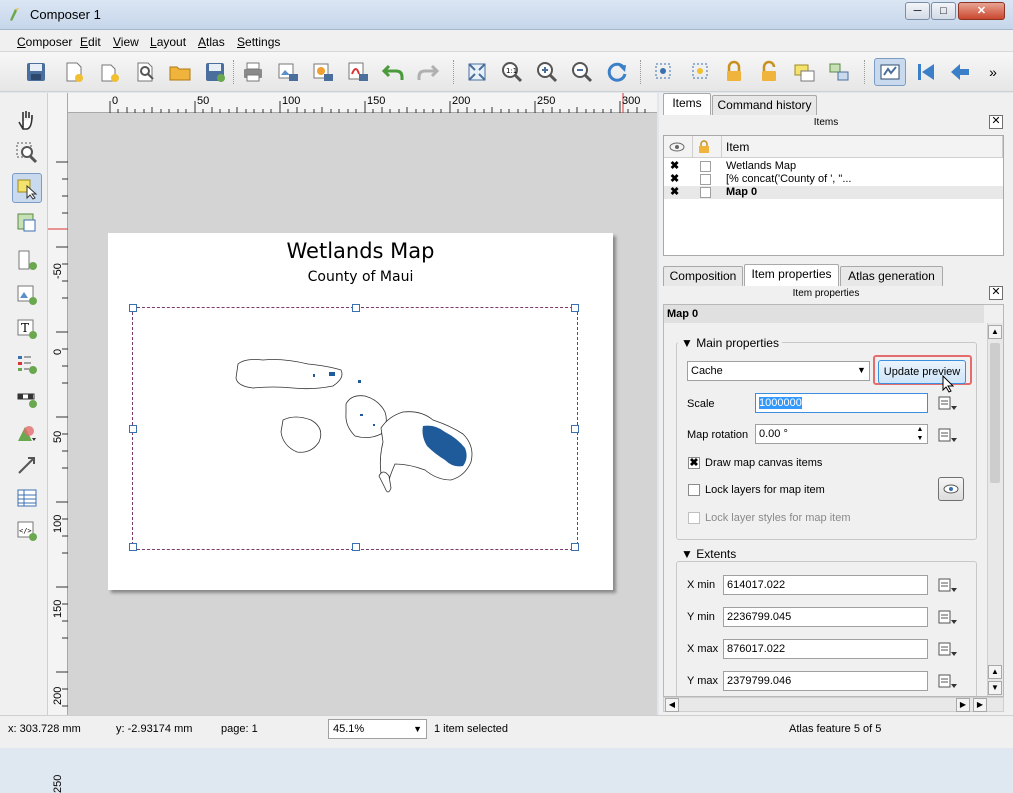 This screenshot has height=793, width=1013. What do you see at coordinates (764, 105) in the screenshot?
I see `tab-command-history: Command history` at bounding box center [764, 105].